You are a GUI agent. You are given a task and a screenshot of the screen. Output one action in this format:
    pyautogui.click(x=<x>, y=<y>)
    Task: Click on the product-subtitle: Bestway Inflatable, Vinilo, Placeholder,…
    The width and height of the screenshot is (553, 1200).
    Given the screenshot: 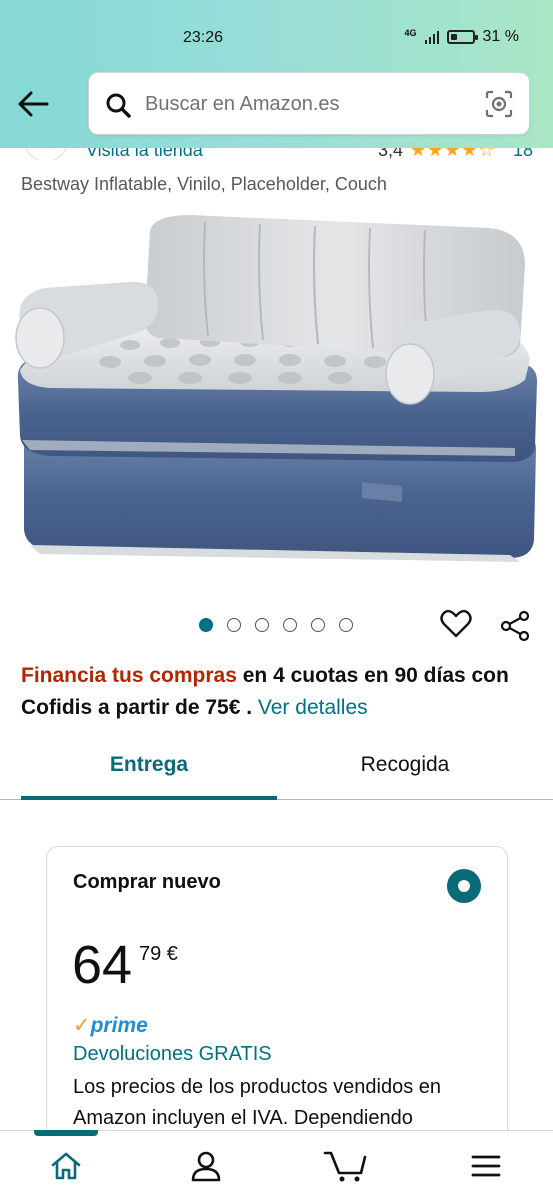 What is the action you would take?
    pyautogui.click(x=204, y=184)
    